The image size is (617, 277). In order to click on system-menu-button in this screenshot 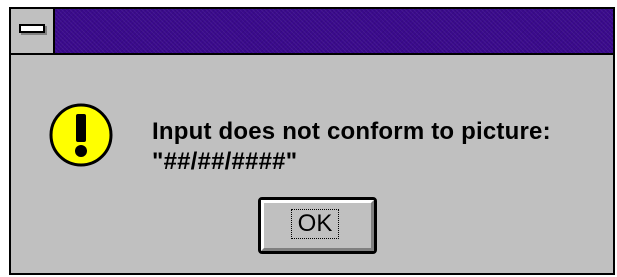, I will do `click(33, 31)`.